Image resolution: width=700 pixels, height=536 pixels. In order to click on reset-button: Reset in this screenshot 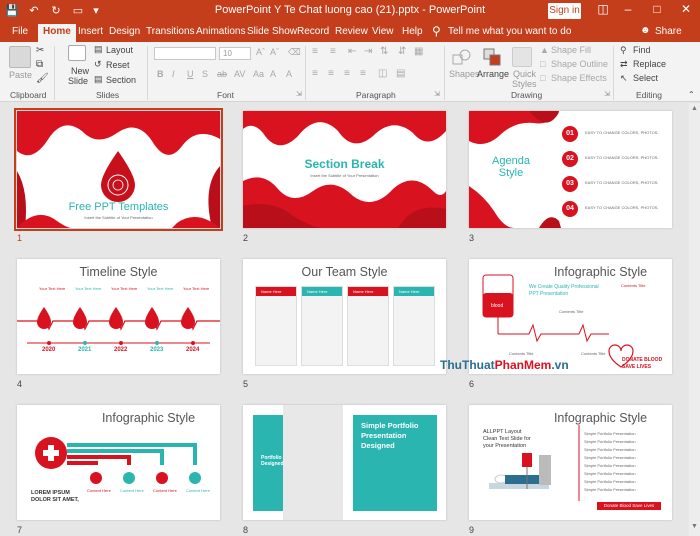, I will do `click(118, 65)`.